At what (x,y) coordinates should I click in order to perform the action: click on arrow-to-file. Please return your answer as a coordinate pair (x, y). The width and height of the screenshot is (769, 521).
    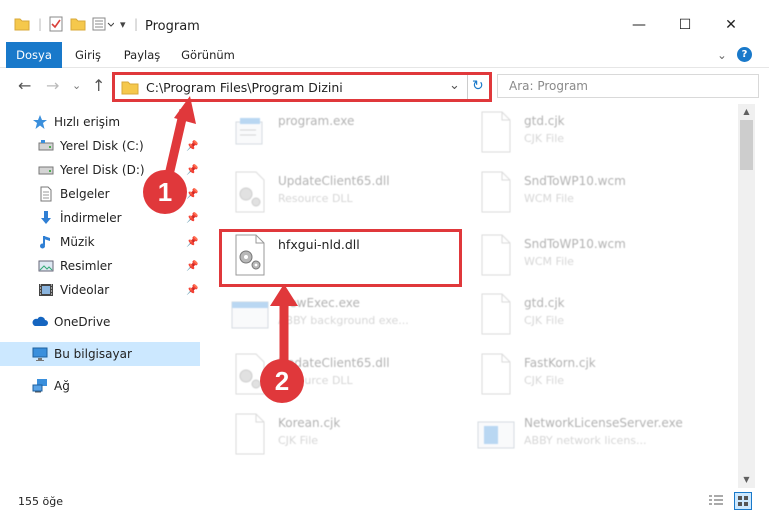
    Looking at the image, I should click on (284, 326).